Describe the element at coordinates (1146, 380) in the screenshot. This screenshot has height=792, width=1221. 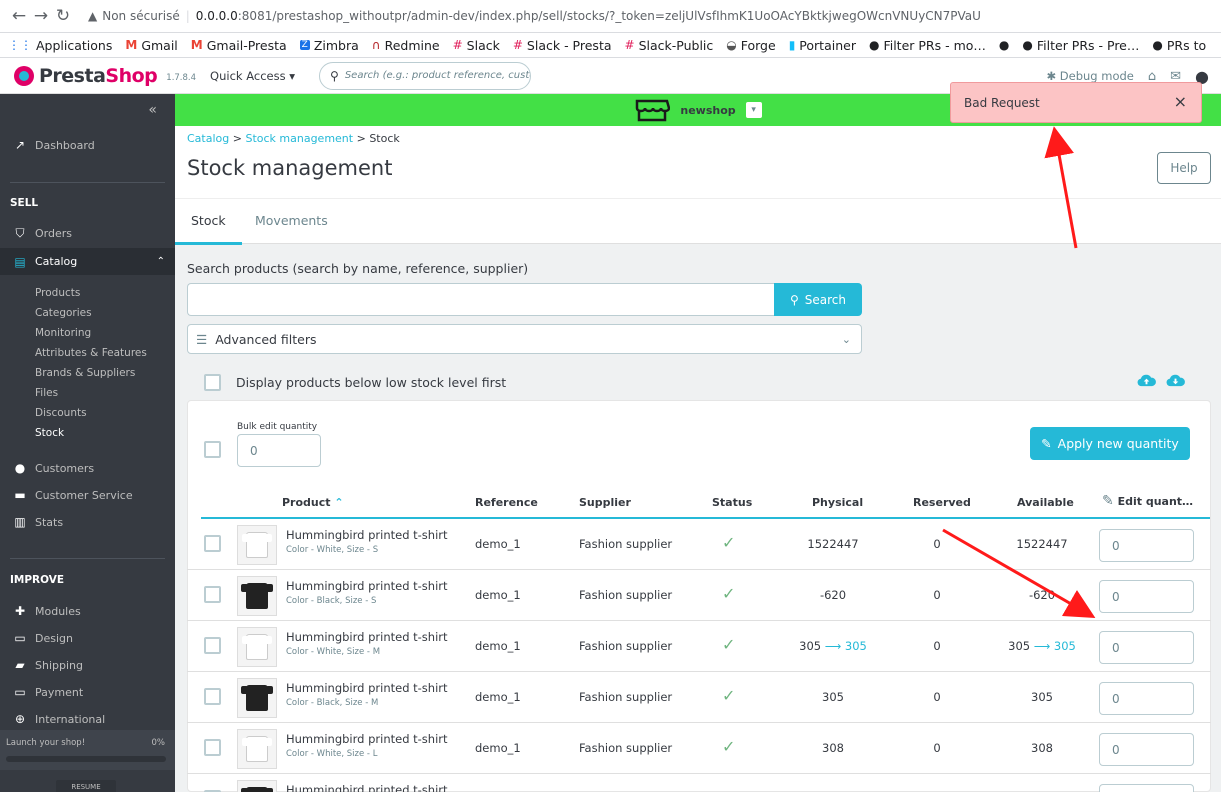
I see `cloud-upload-icon` at that location.